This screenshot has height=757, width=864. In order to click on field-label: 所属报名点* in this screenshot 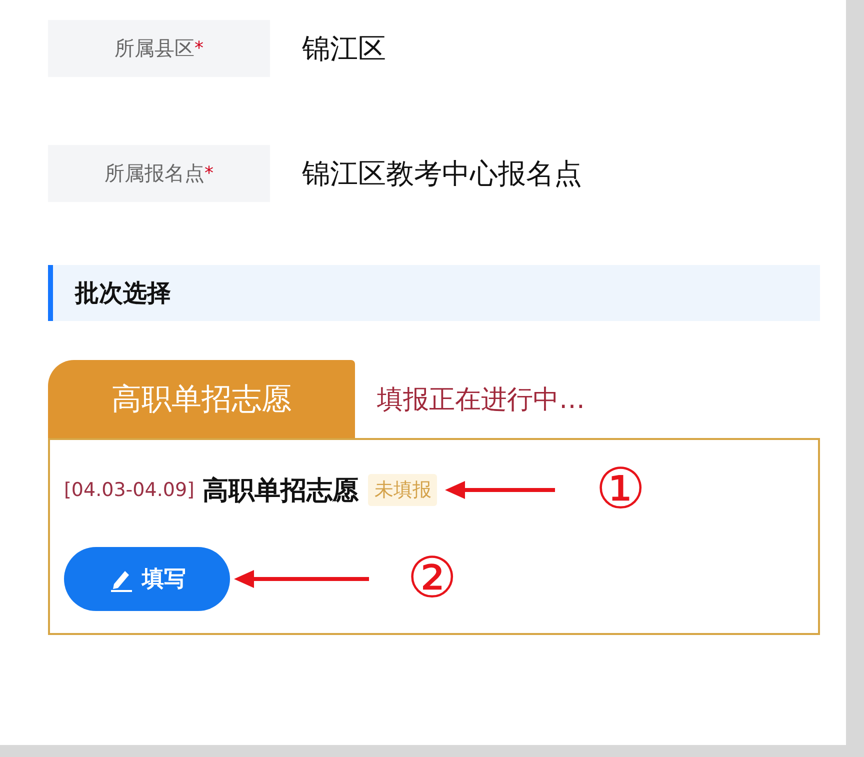, I will do `click(159, 173)`.